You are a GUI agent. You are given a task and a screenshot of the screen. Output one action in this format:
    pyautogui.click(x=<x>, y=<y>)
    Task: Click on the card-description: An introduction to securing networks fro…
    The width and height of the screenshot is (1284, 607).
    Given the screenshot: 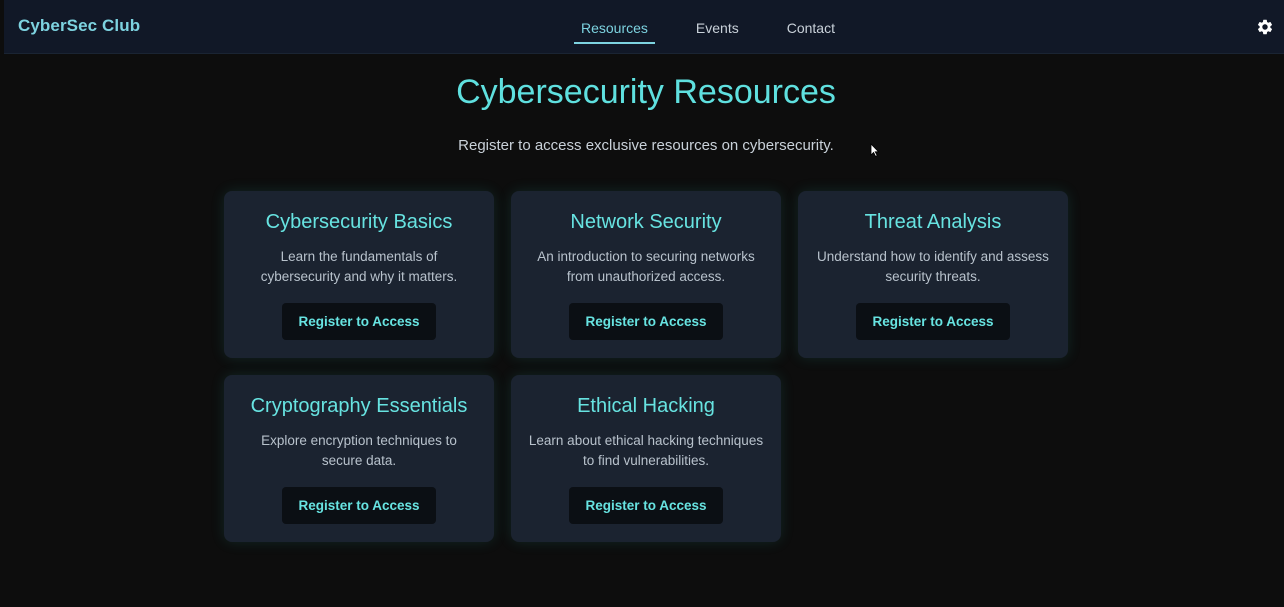 What is the action you would take?
    pyautogui.click(x=646, y=266)
    